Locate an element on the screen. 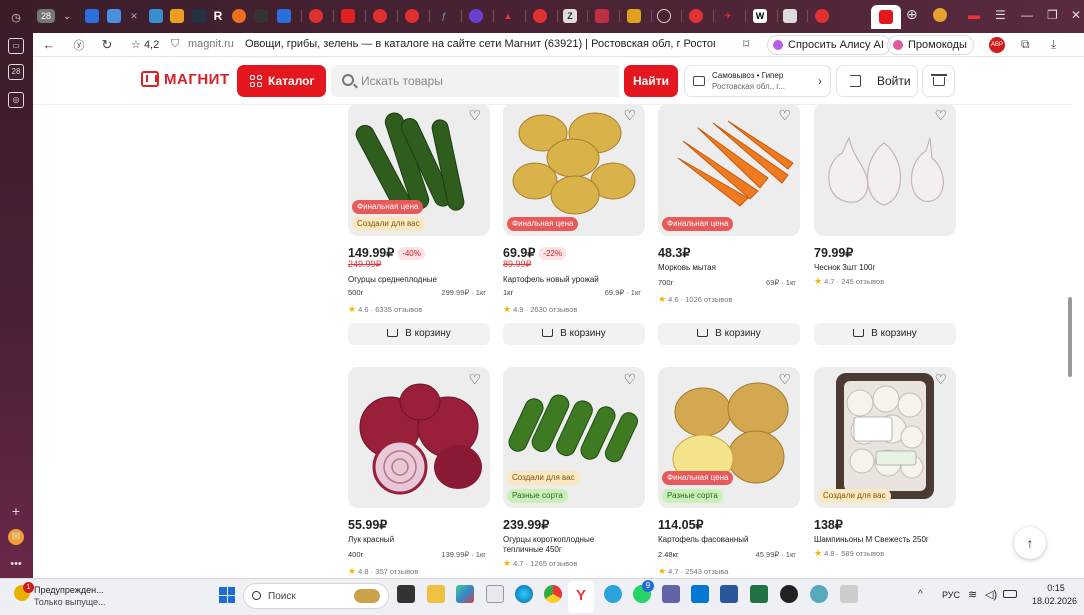 The width and height of the screenshot is (1084, 615). tab-list-chevron-icon: ⌄ is located at coordinates (67, 16).